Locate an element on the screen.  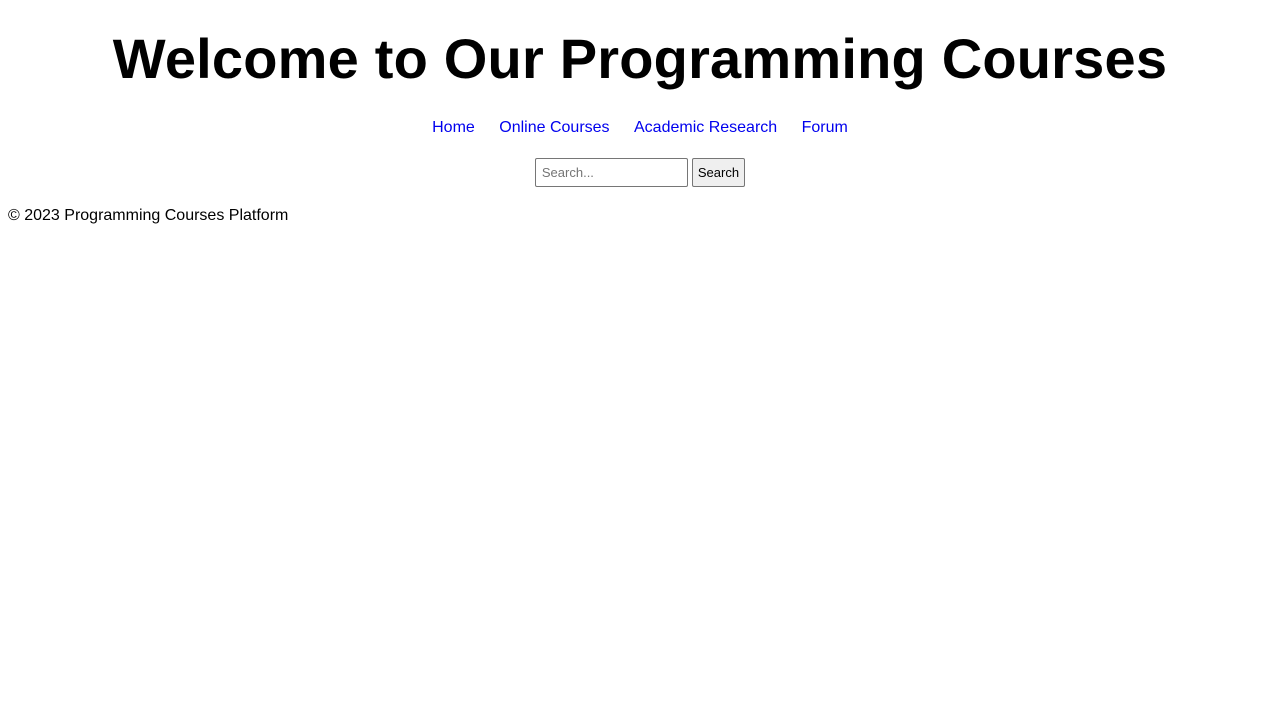
search-button: Search is located at coordinates (718, 172).